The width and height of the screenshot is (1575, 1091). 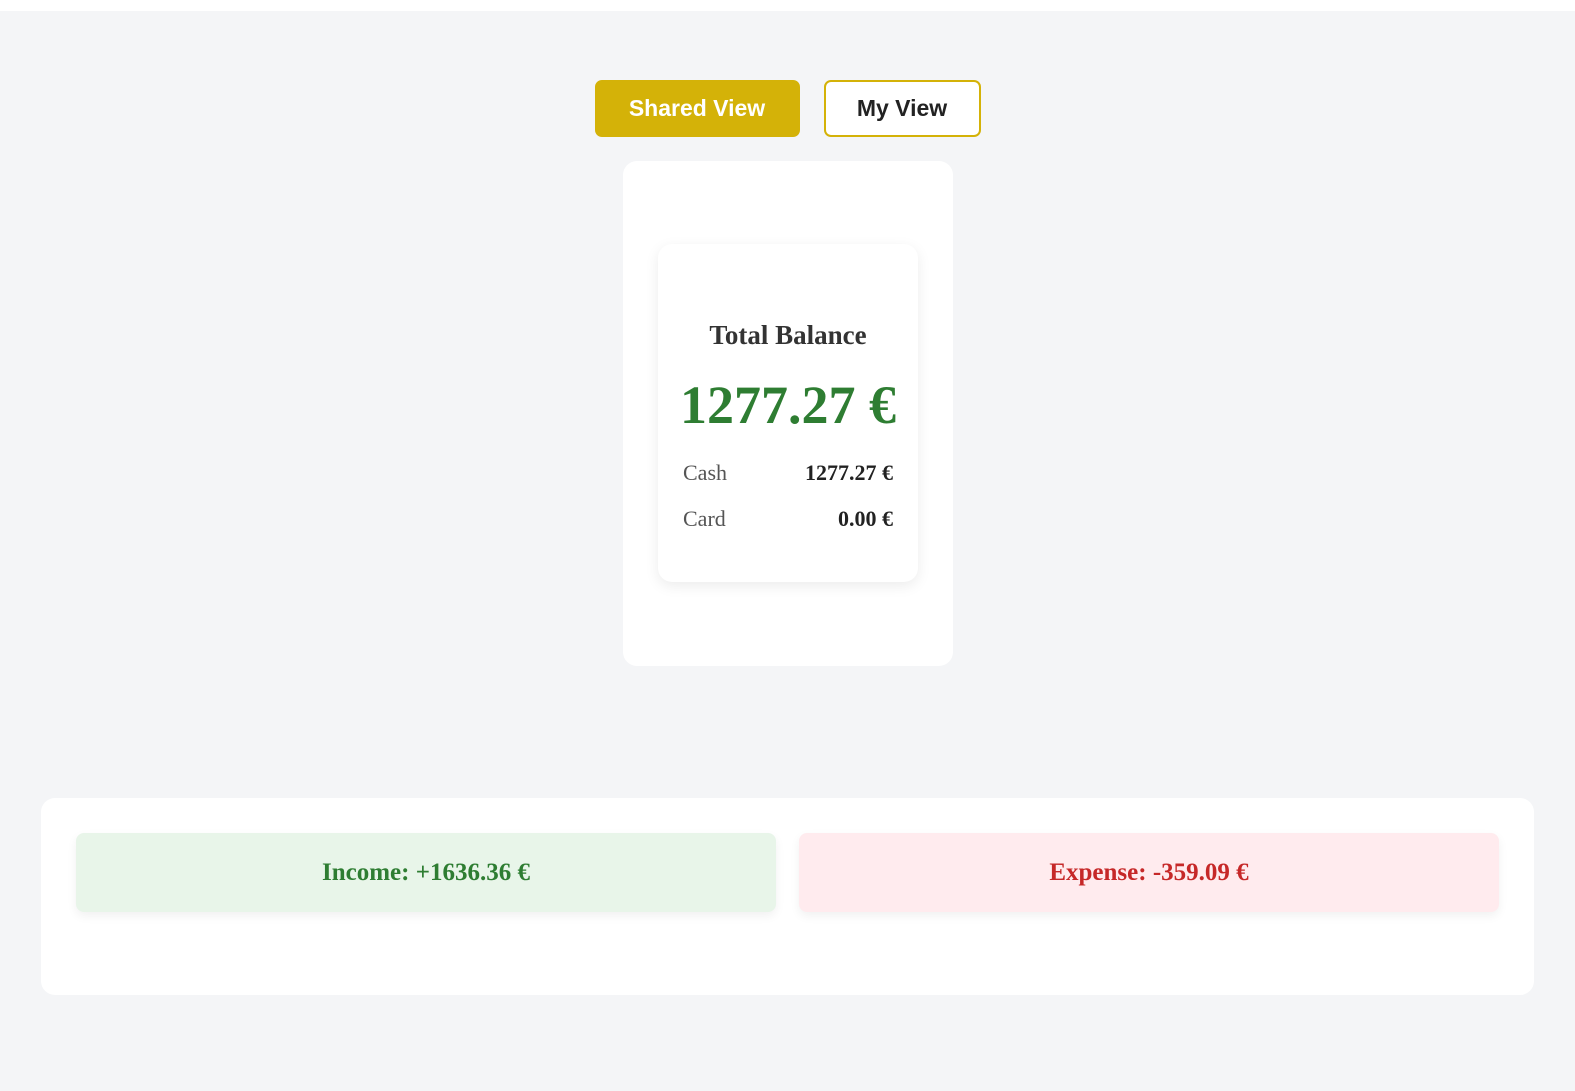 I want to click on top-strip, so click(x=787, y=5).